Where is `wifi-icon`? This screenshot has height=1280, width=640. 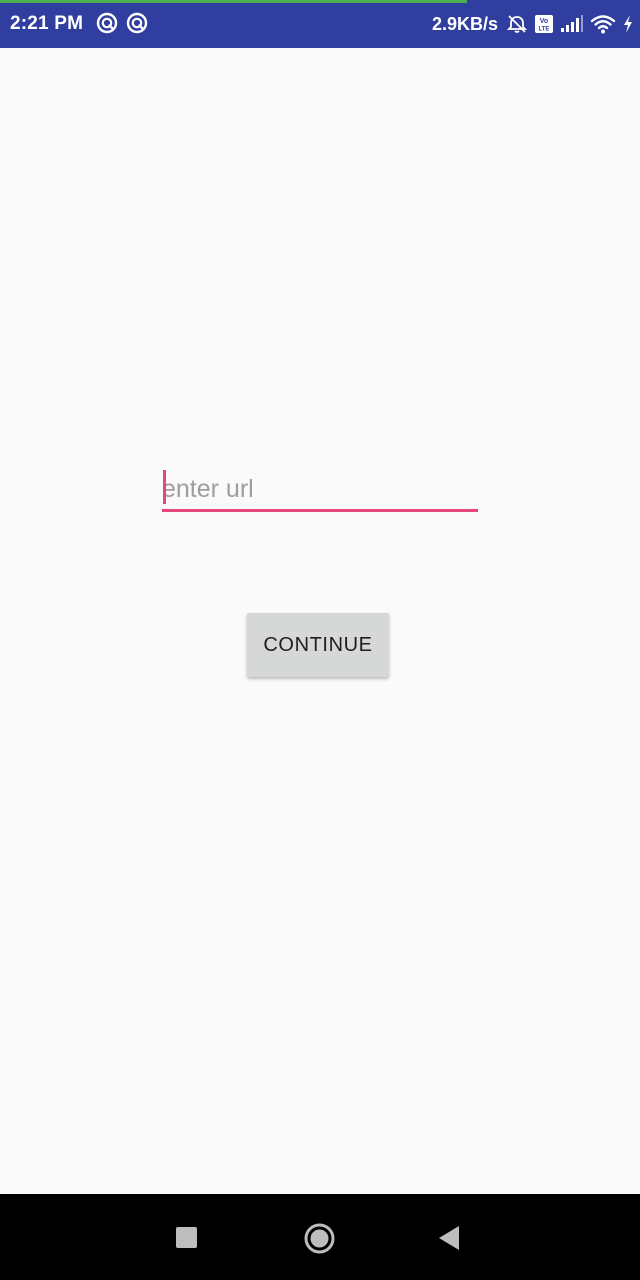 wifi-icon is located at coordinates (603, 24).